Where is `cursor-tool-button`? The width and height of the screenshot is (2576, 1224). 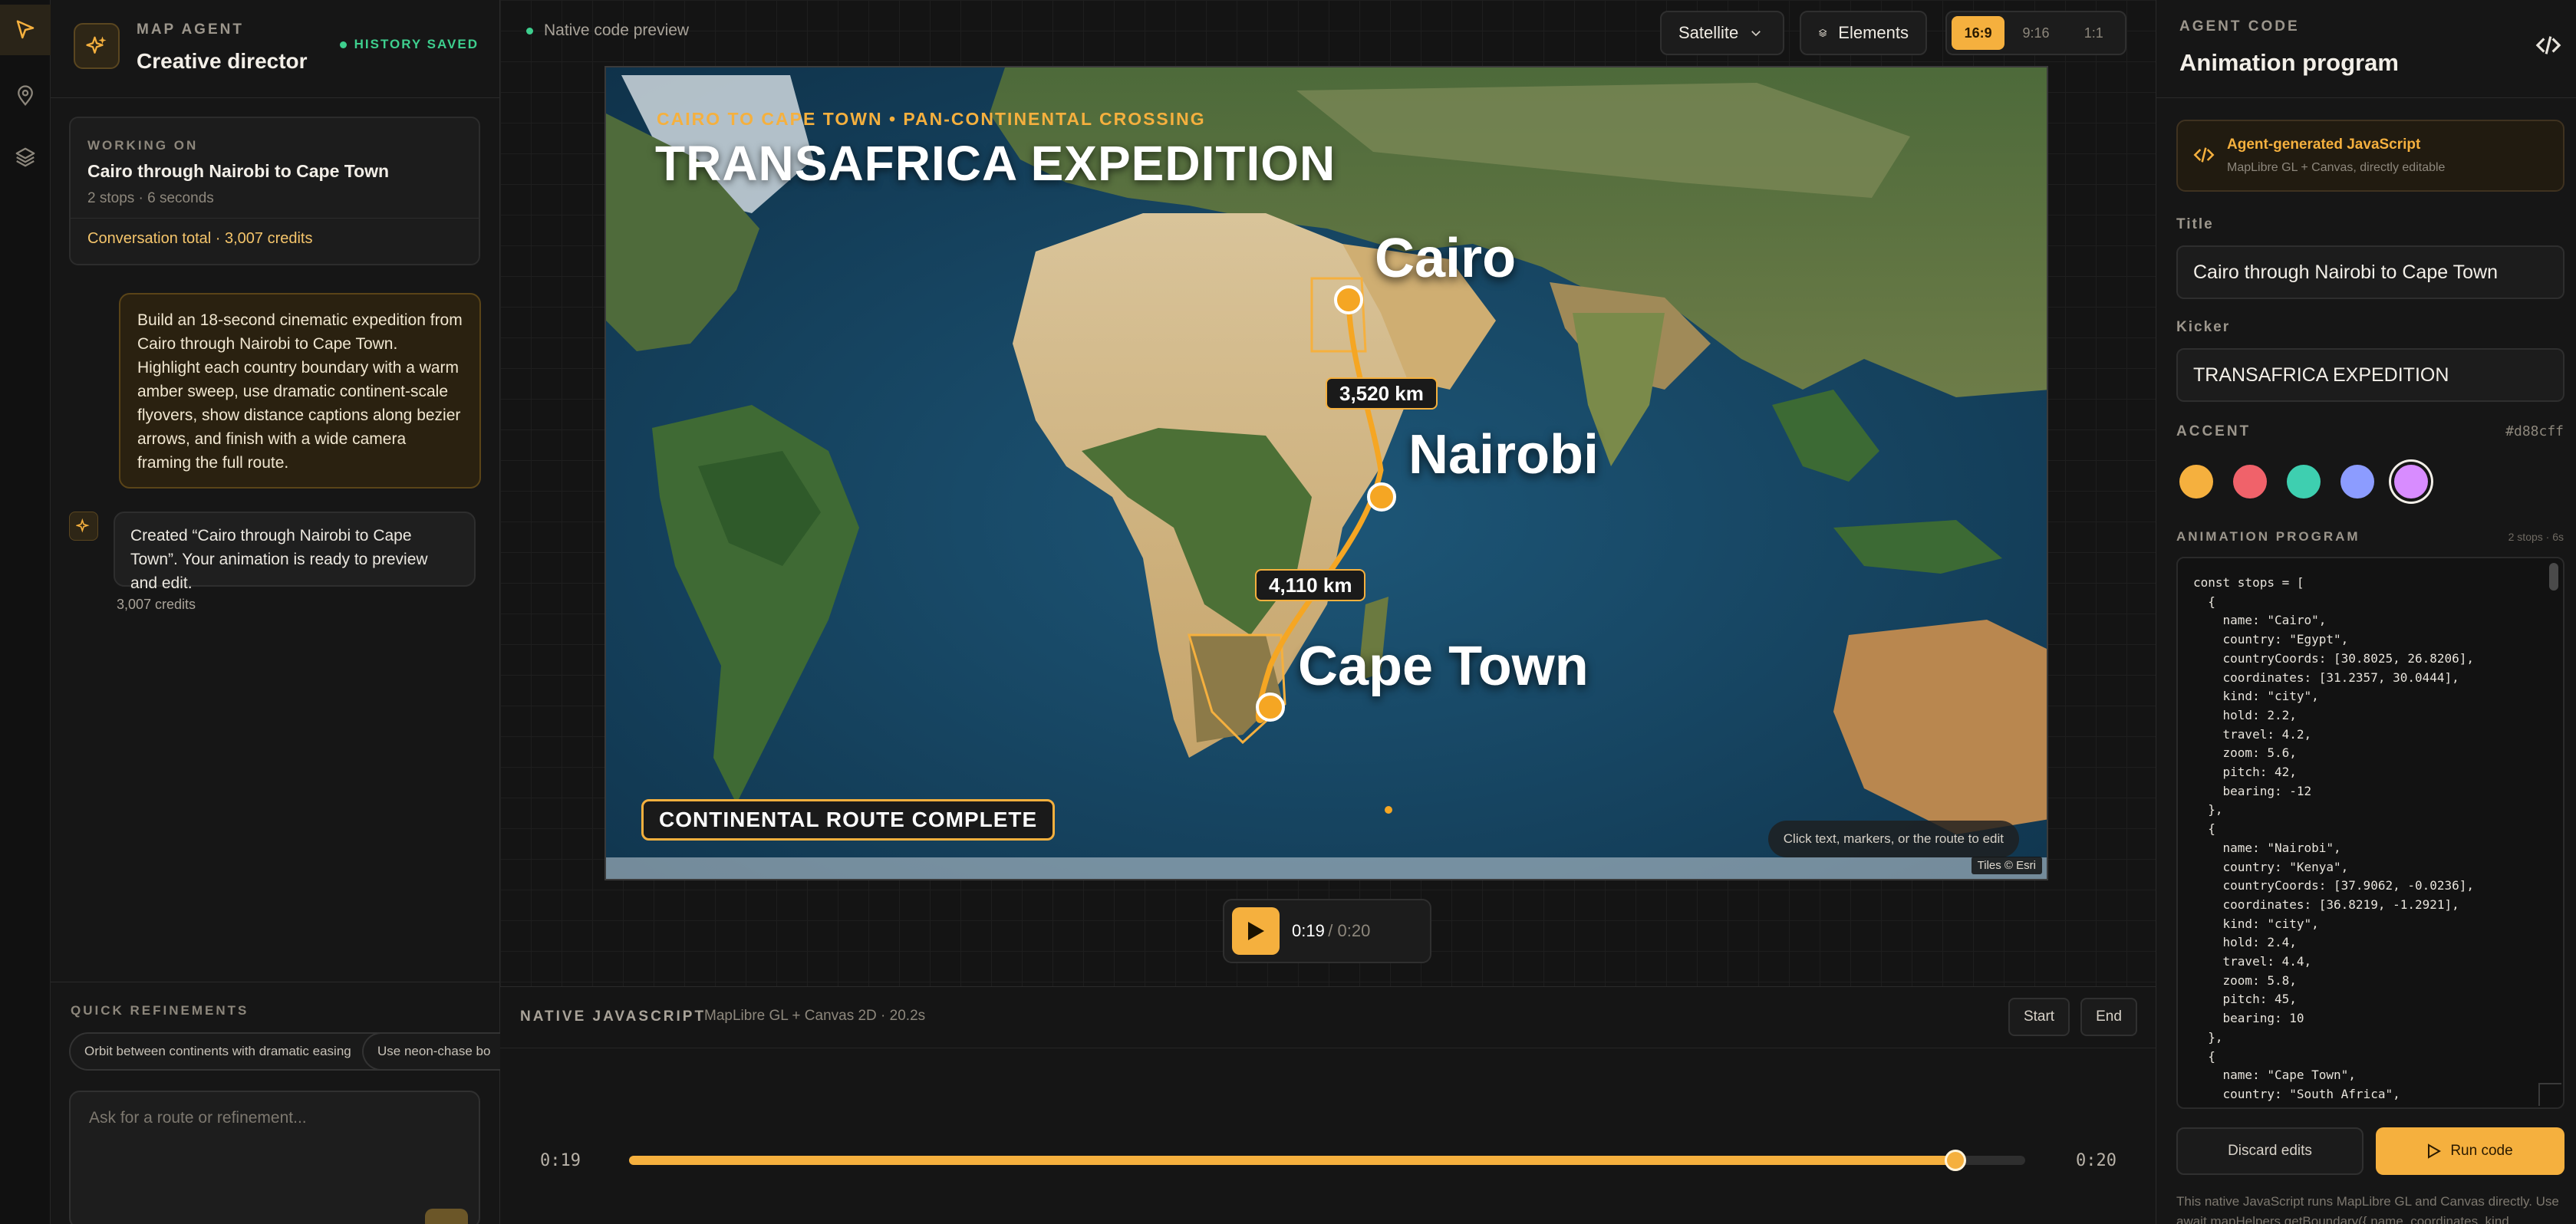 cursor-tool-button is located at coordinates (25, 30).